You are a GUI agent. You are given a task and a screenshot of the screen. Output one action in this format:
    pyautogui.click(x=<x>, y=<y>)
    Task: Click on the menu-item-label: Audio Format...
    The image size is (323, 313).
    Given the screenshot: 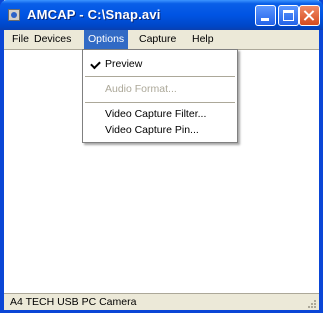 What is the action you would take?
    pyautogui.click(x=141, y=89)
    